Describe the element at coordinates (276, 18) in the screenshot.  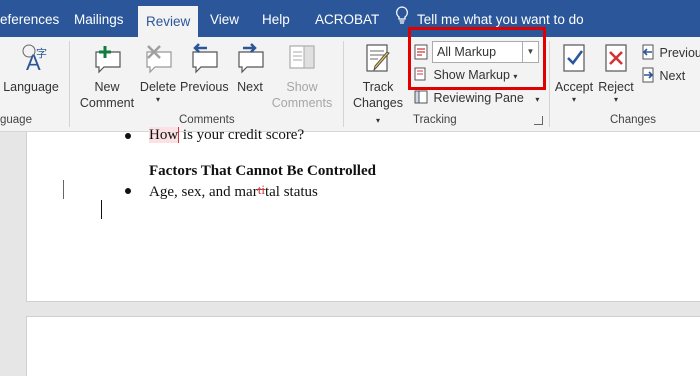
I see `tab-help: Help` at that location.